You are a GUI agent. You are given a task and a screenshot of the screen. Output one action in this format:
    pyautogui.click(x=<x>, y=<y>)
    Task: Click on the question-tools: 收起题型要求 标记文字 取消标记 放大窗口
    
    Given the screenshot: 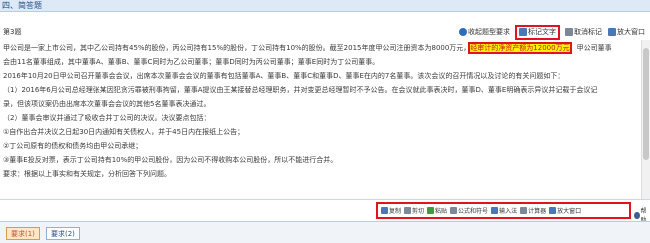 What is the action you would take?
    pyautogui.click(x=552, y=32)
    